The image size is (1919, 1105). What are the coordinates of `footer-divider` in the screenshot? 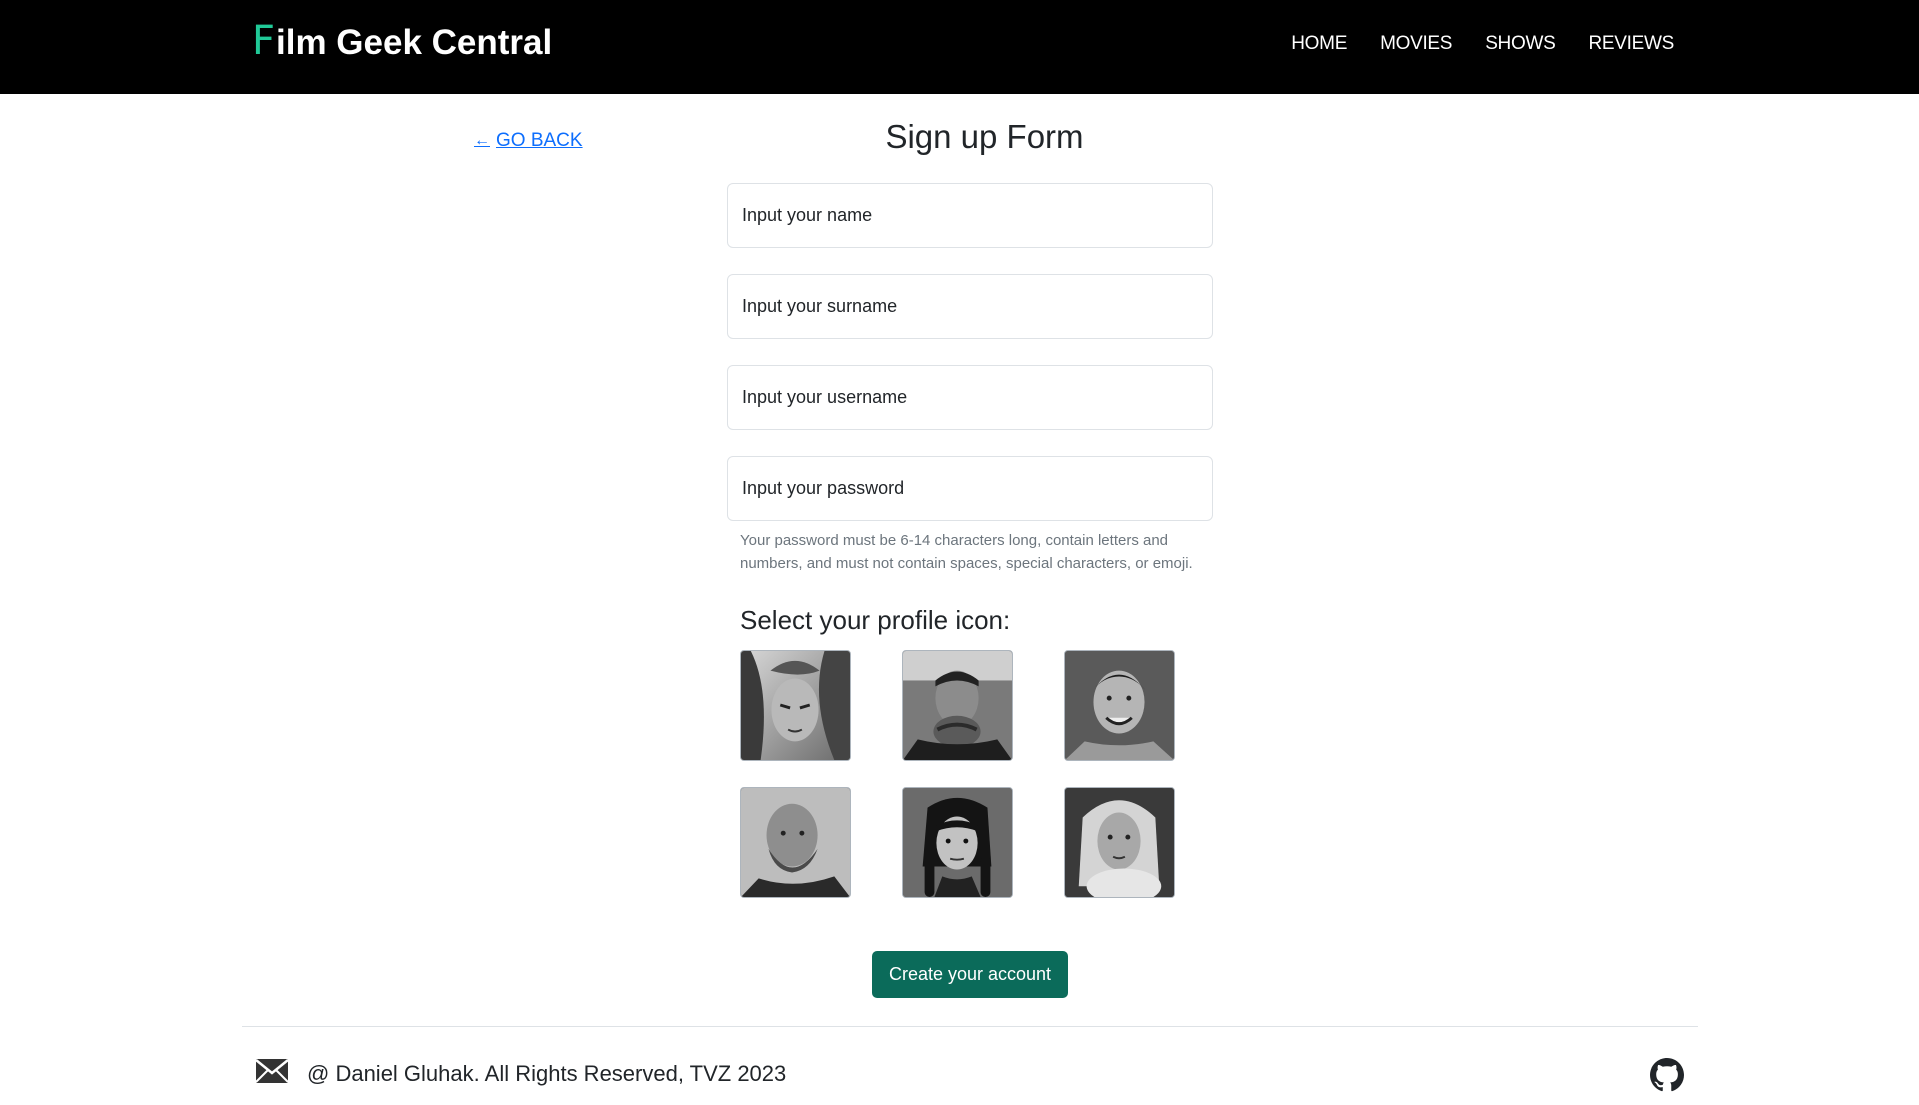 It's located at (970, 1026).